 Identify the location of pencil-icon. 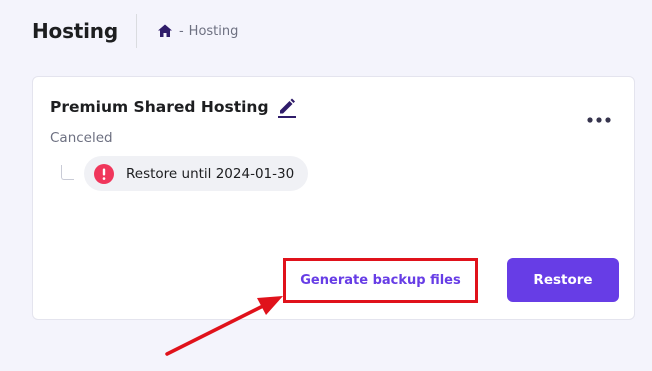
(287, 107).